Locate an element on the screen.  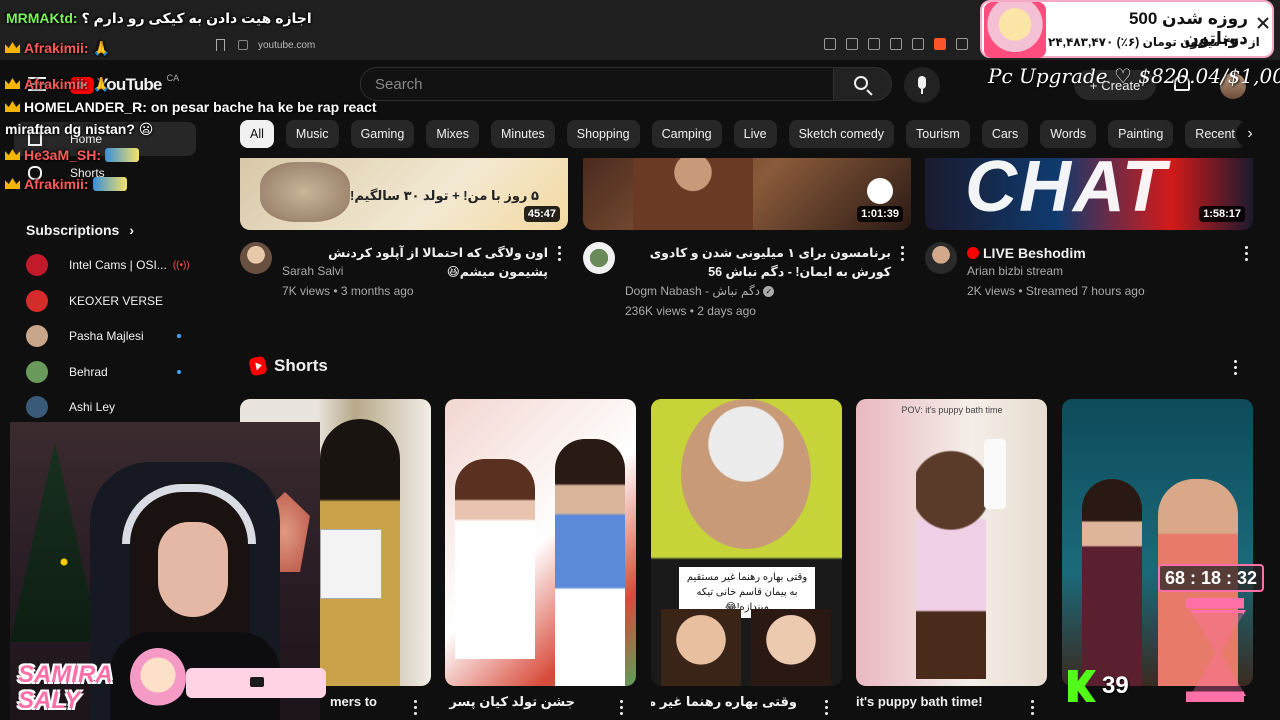
sidebar-subscription-item: Behrad is located at coordinates (111, 372).